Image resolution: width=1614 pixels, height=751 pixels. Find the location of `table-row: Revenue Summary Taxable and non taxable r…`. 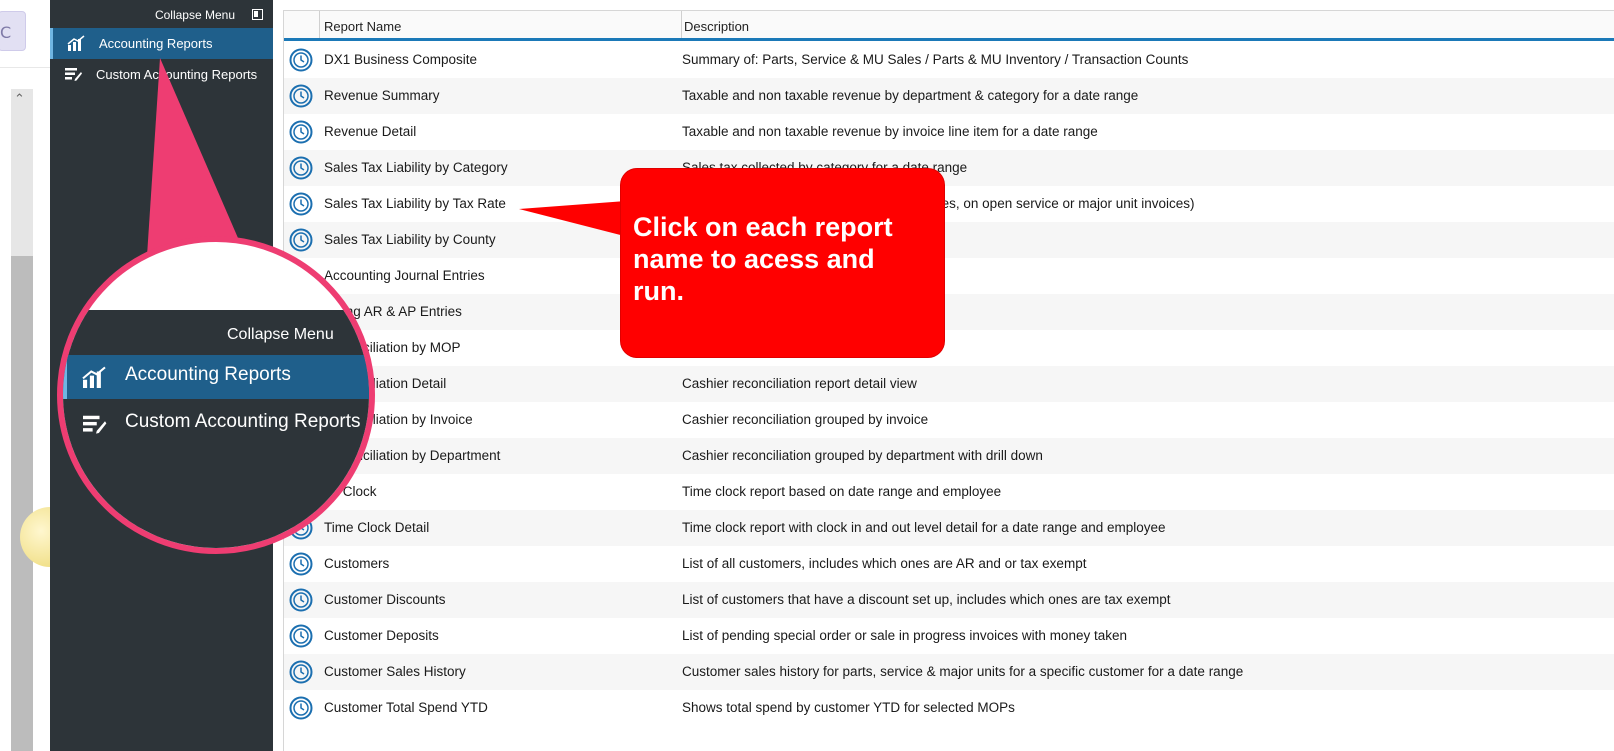

table-row: Revenue Summary Taxable and non taxable r… is located at coordinates (949, 96).